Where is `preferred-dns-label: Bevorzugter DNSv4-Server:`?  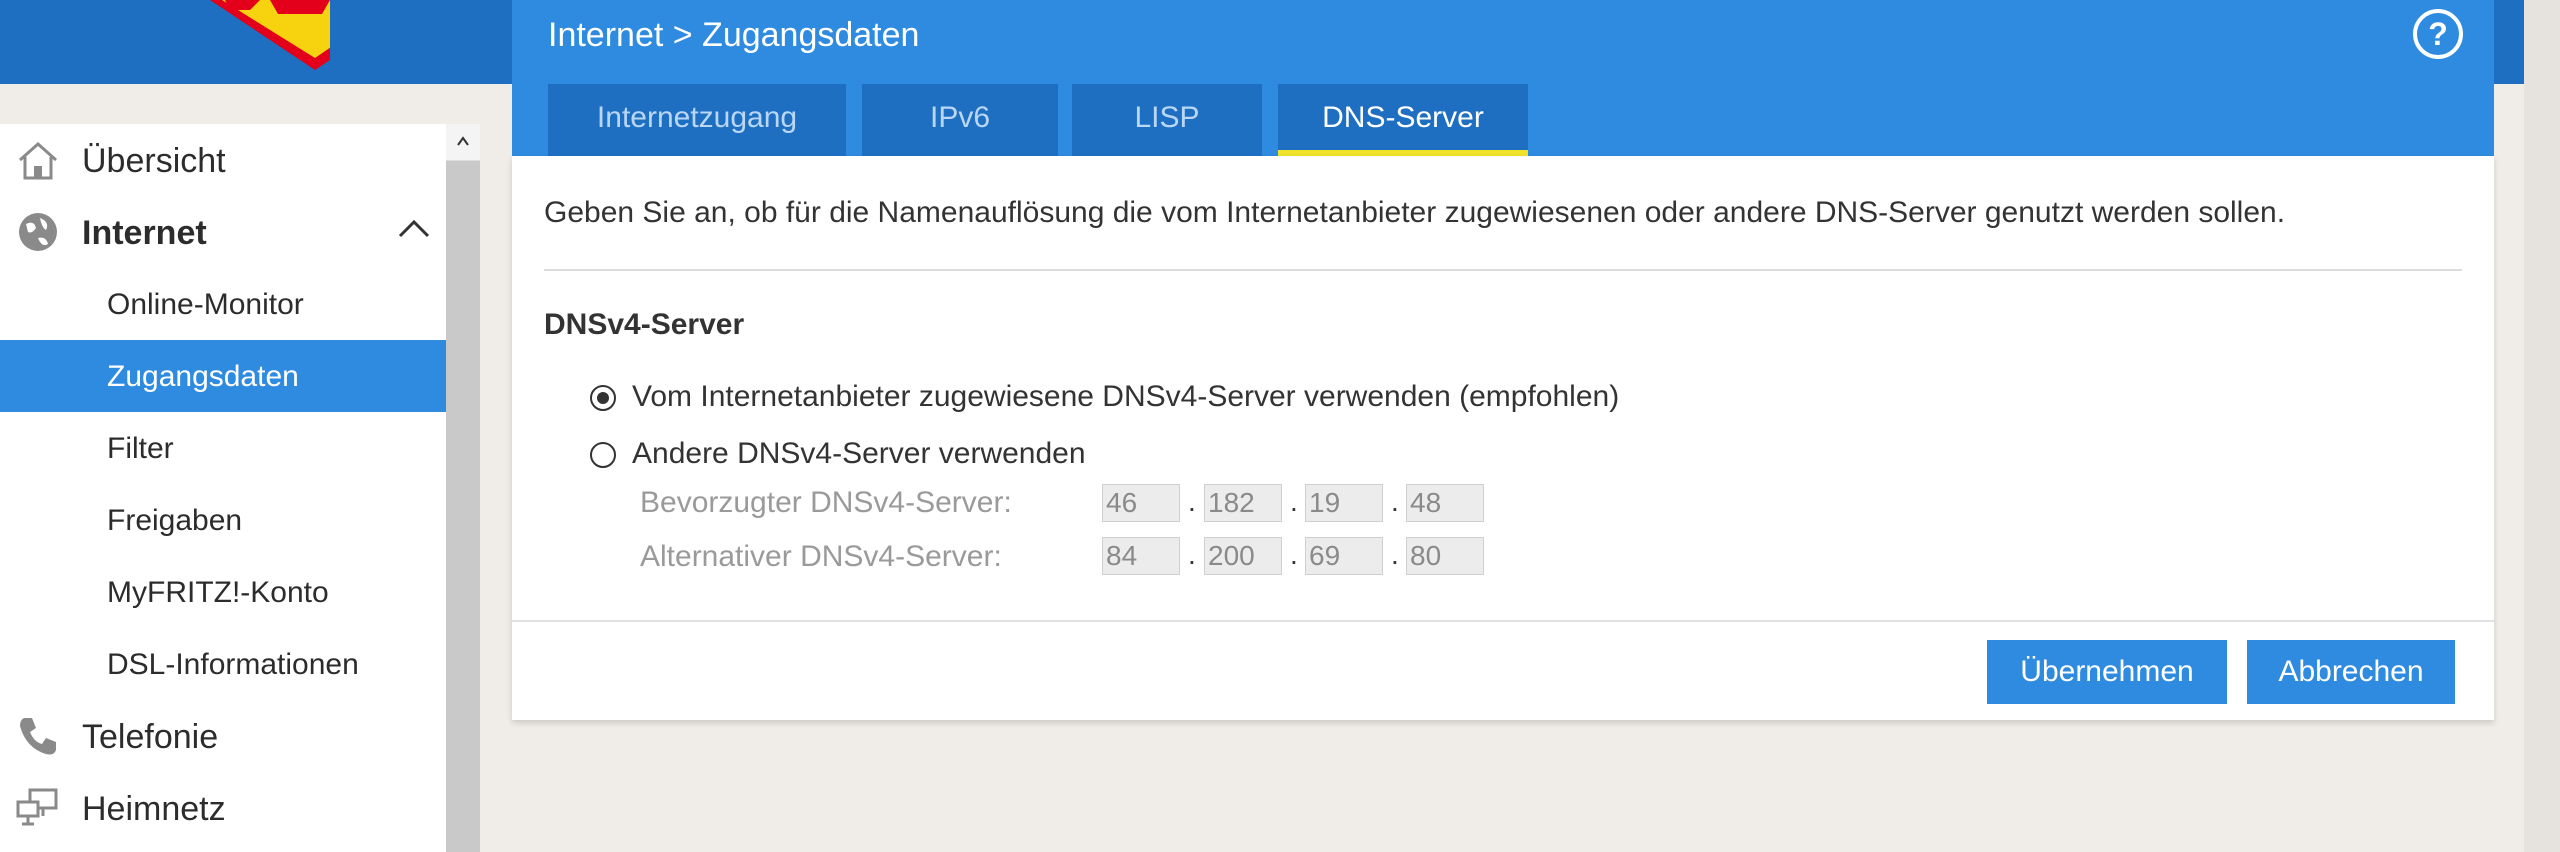 preferred-dns-label: Bevorzugter DNSv4-Server: is located at coordinates (826, 502).